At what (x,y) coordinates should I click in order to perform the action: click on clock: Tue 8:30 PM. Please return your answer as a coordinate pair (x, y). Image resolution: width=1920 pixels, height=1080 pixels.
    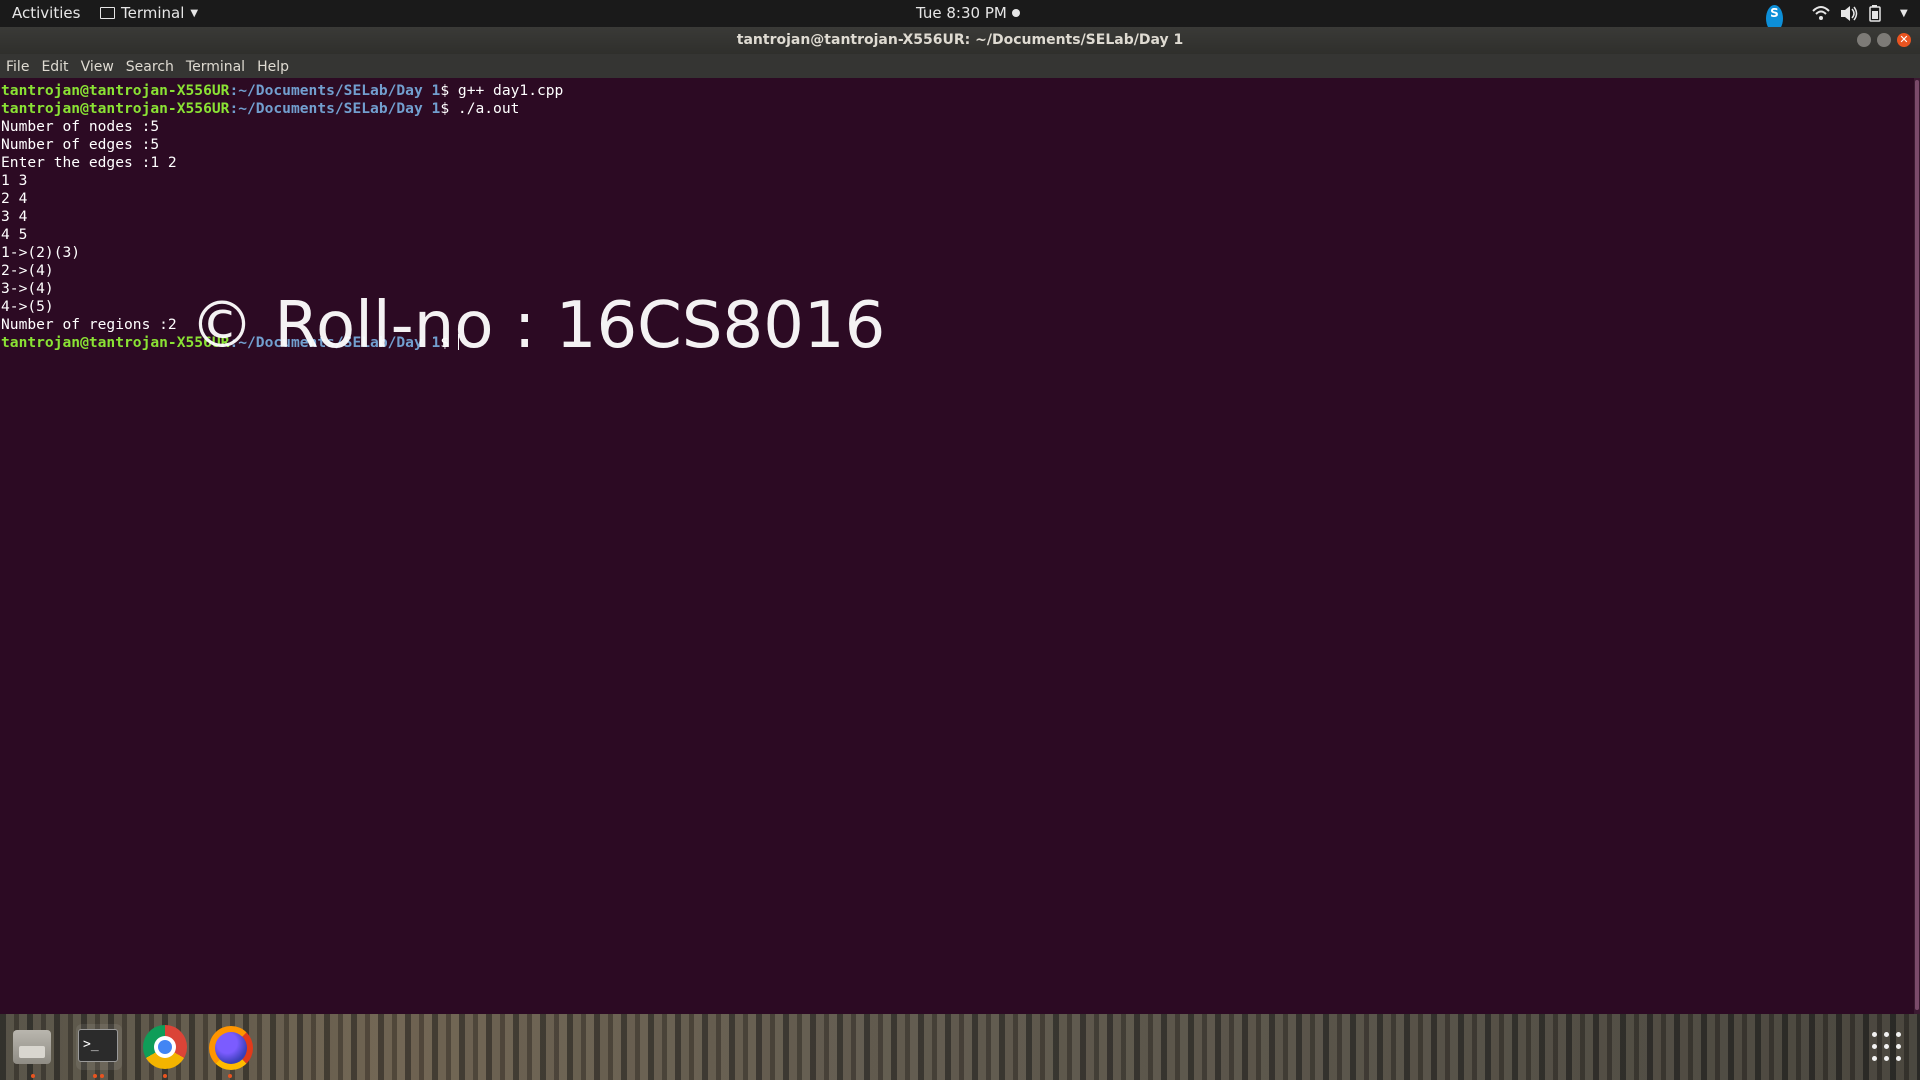
    Looking at the image, I should click on (968, 13).